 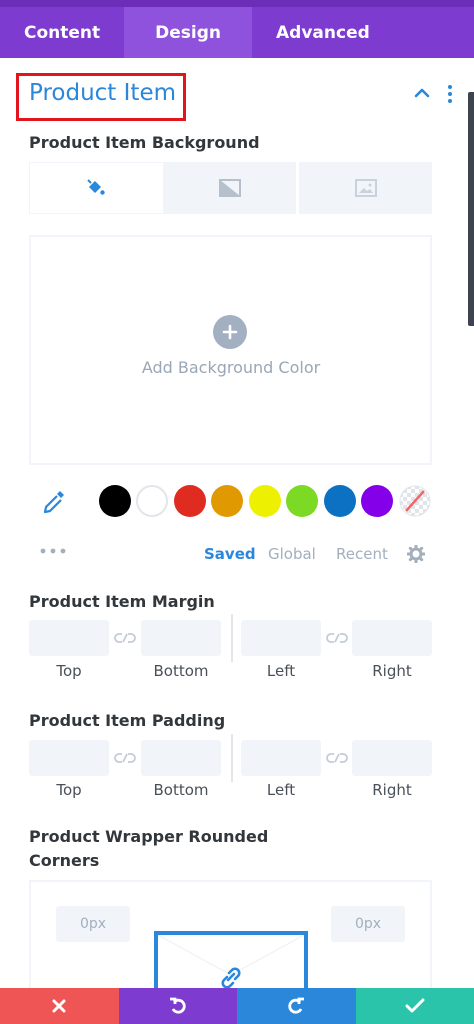 I want to click on palette-tab-recent: Recent, so click(x=362, y=554).